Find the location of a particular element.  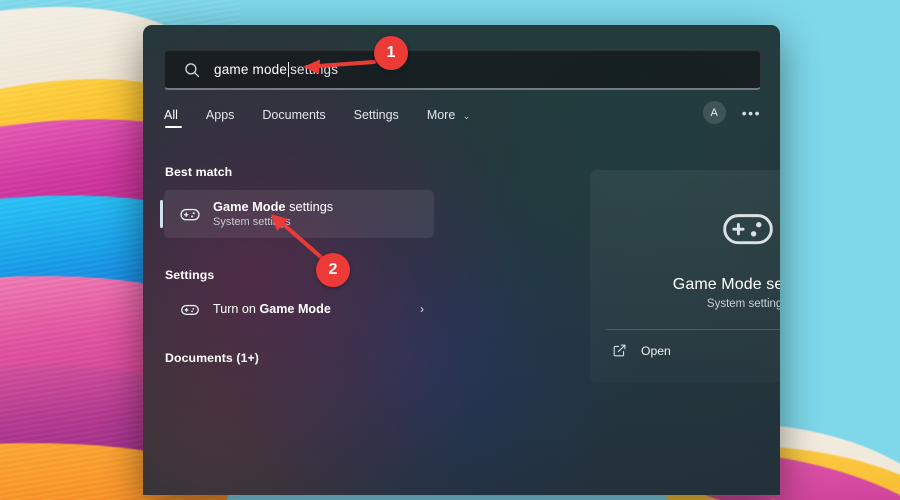

settings-result-label: Turn on Game Mode is located at coordinates (272, 309).